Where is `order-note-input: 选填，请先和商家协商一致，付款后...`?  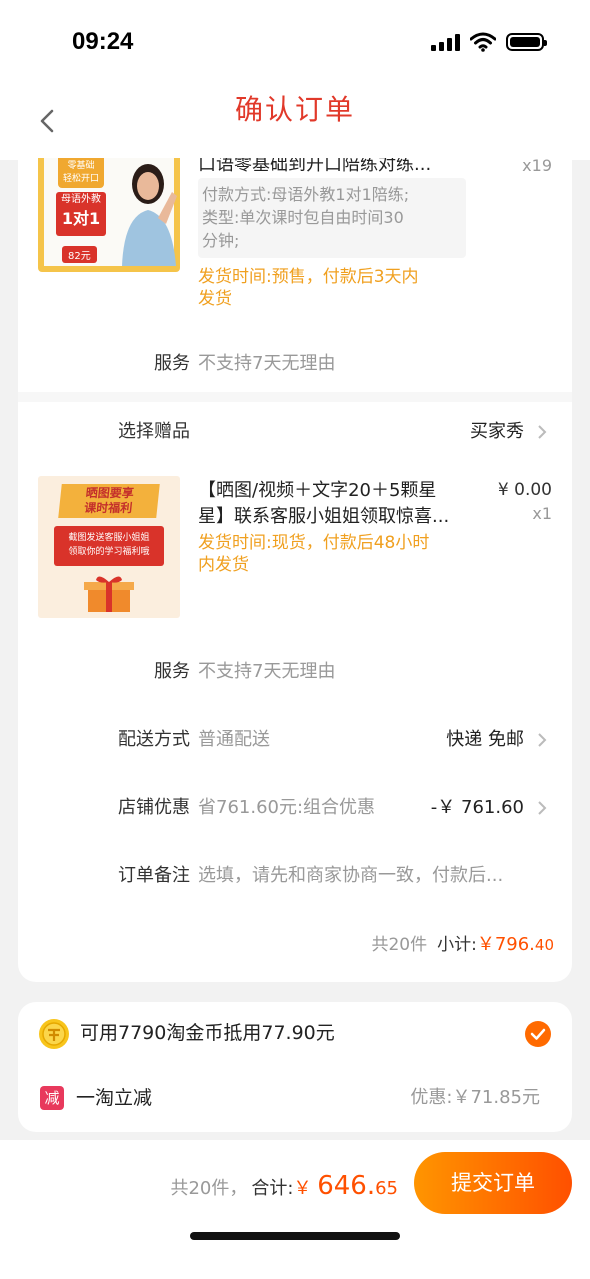 order-note-input: 选填，请先和商家协商一致，付款后... is located at coordinates (350, 876).